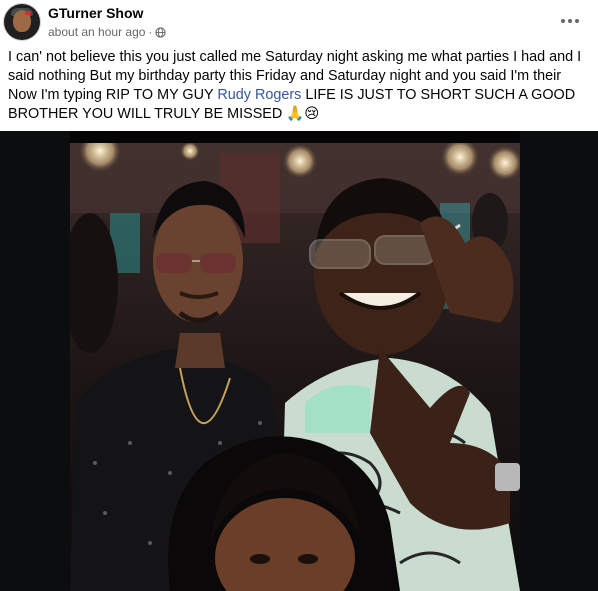 The height and width of the screenshot is (591, 598). I want to click on globe-icon, so click(161, 32).